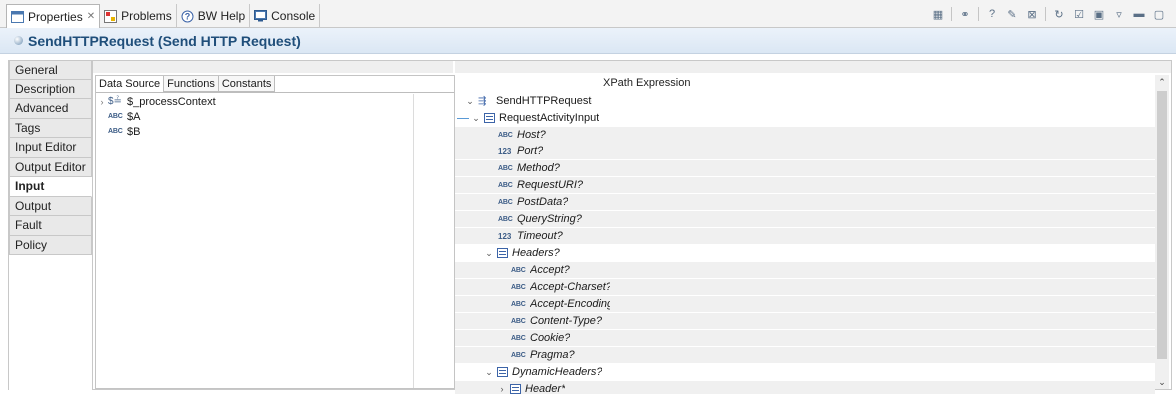  I want to click on tab-label: Properties, so click(55, 16).